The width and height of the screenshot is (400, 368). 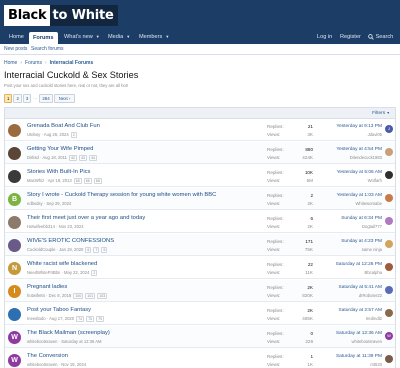 I want to click on thread-date: Sep 29, 2024, so click(x=58, y=203).